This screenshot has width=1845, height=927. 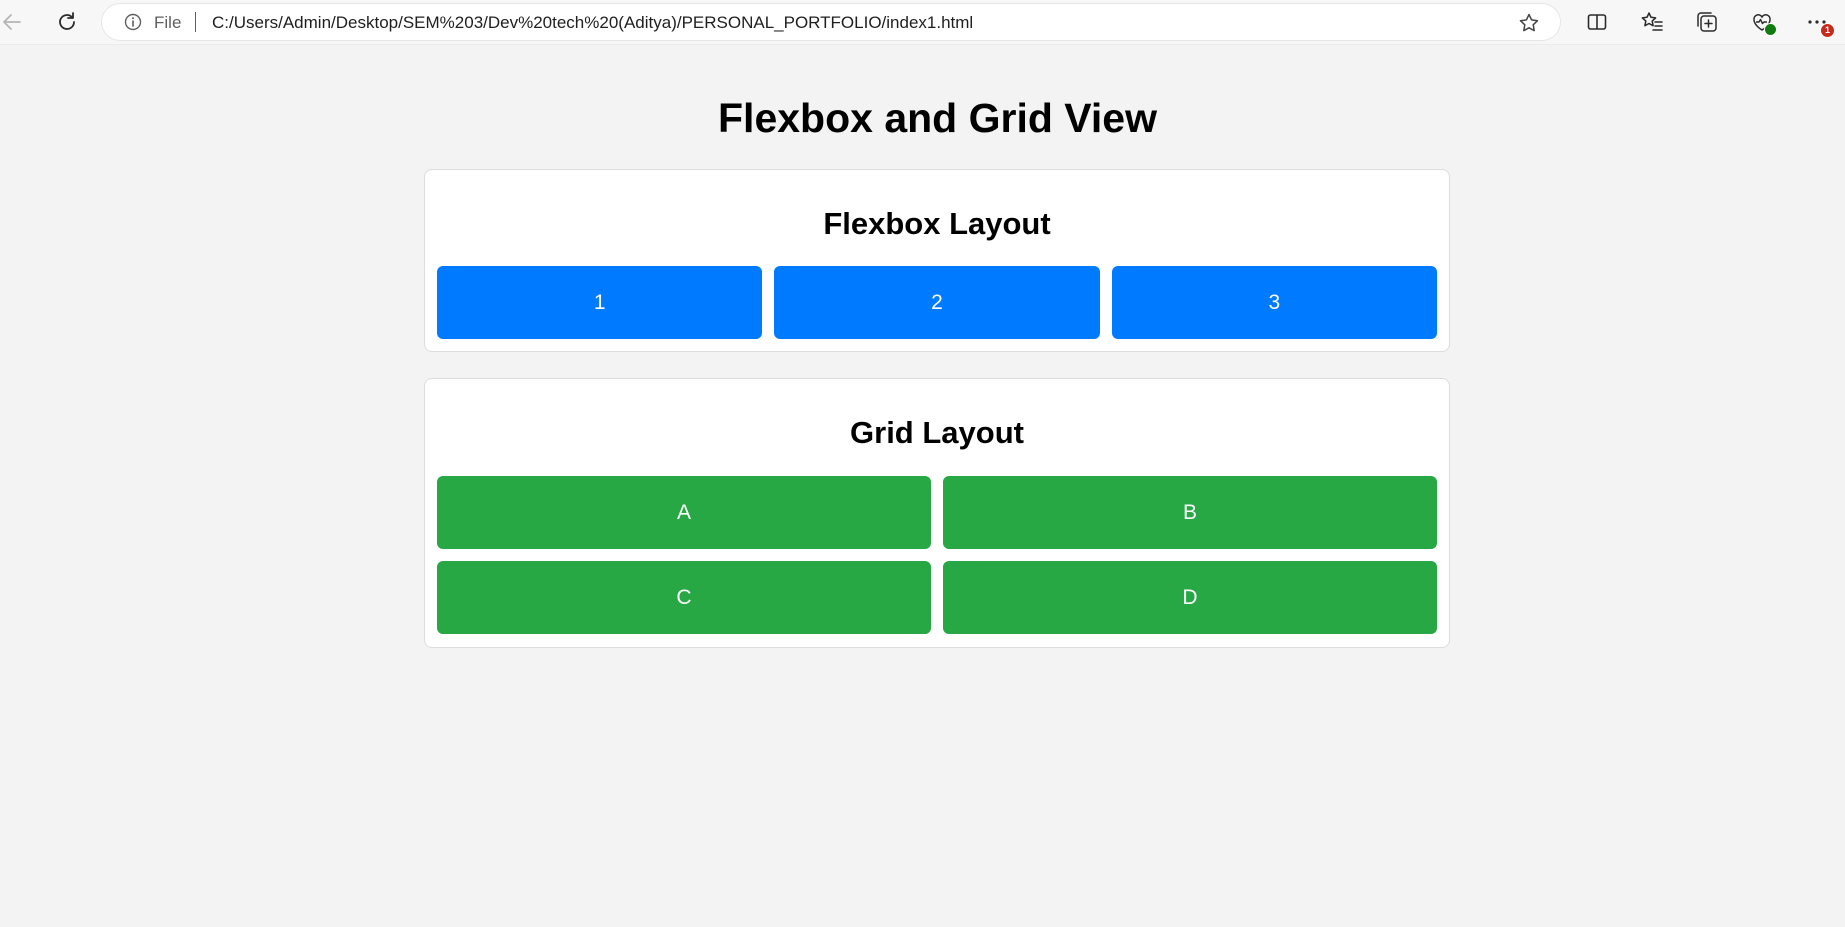 I want to click on info-icon, so click(x=133, y=22).